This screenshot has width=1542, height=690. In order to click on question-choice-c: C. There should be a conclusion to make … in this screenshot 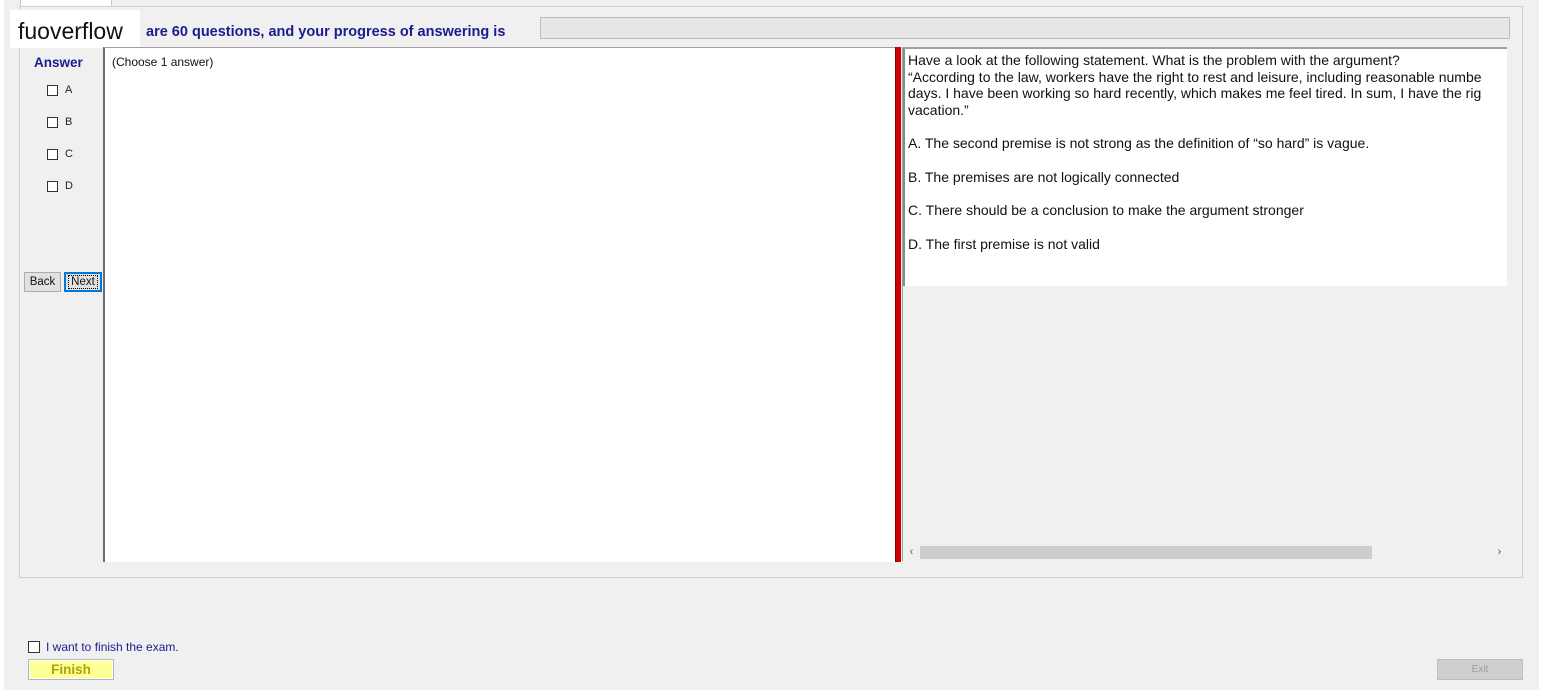, I will do `click(1106, 210)`.